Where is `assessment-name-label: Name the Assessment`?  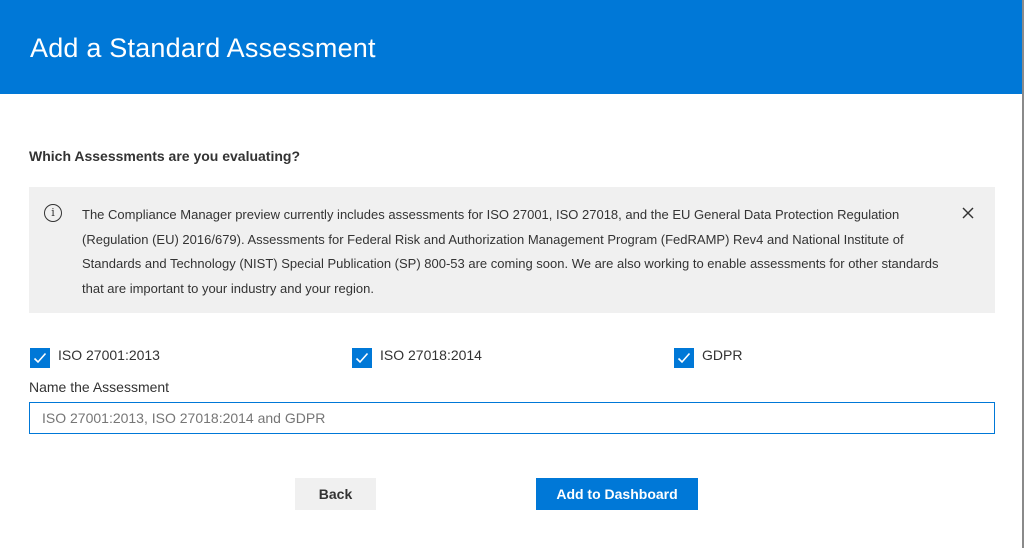
assessment-name-label: Name the Assessment is located at coordinates (99, 387).